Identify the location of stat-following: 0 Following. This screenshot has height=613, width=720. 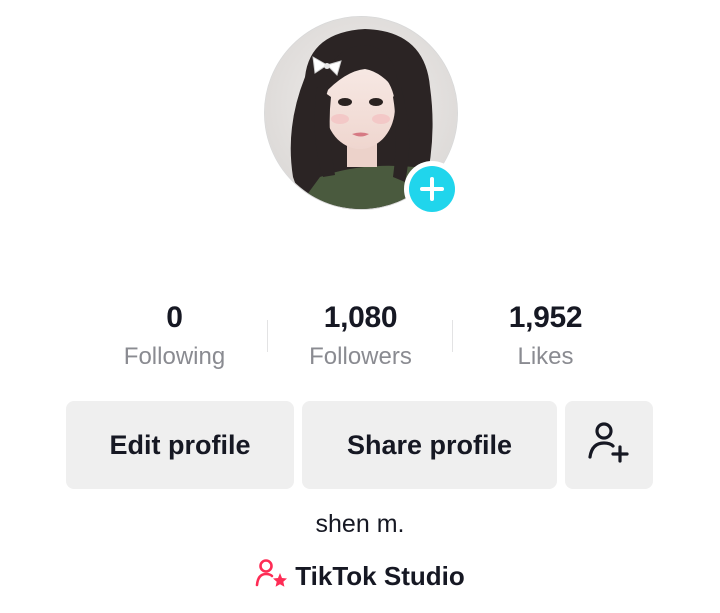
(174, 335).